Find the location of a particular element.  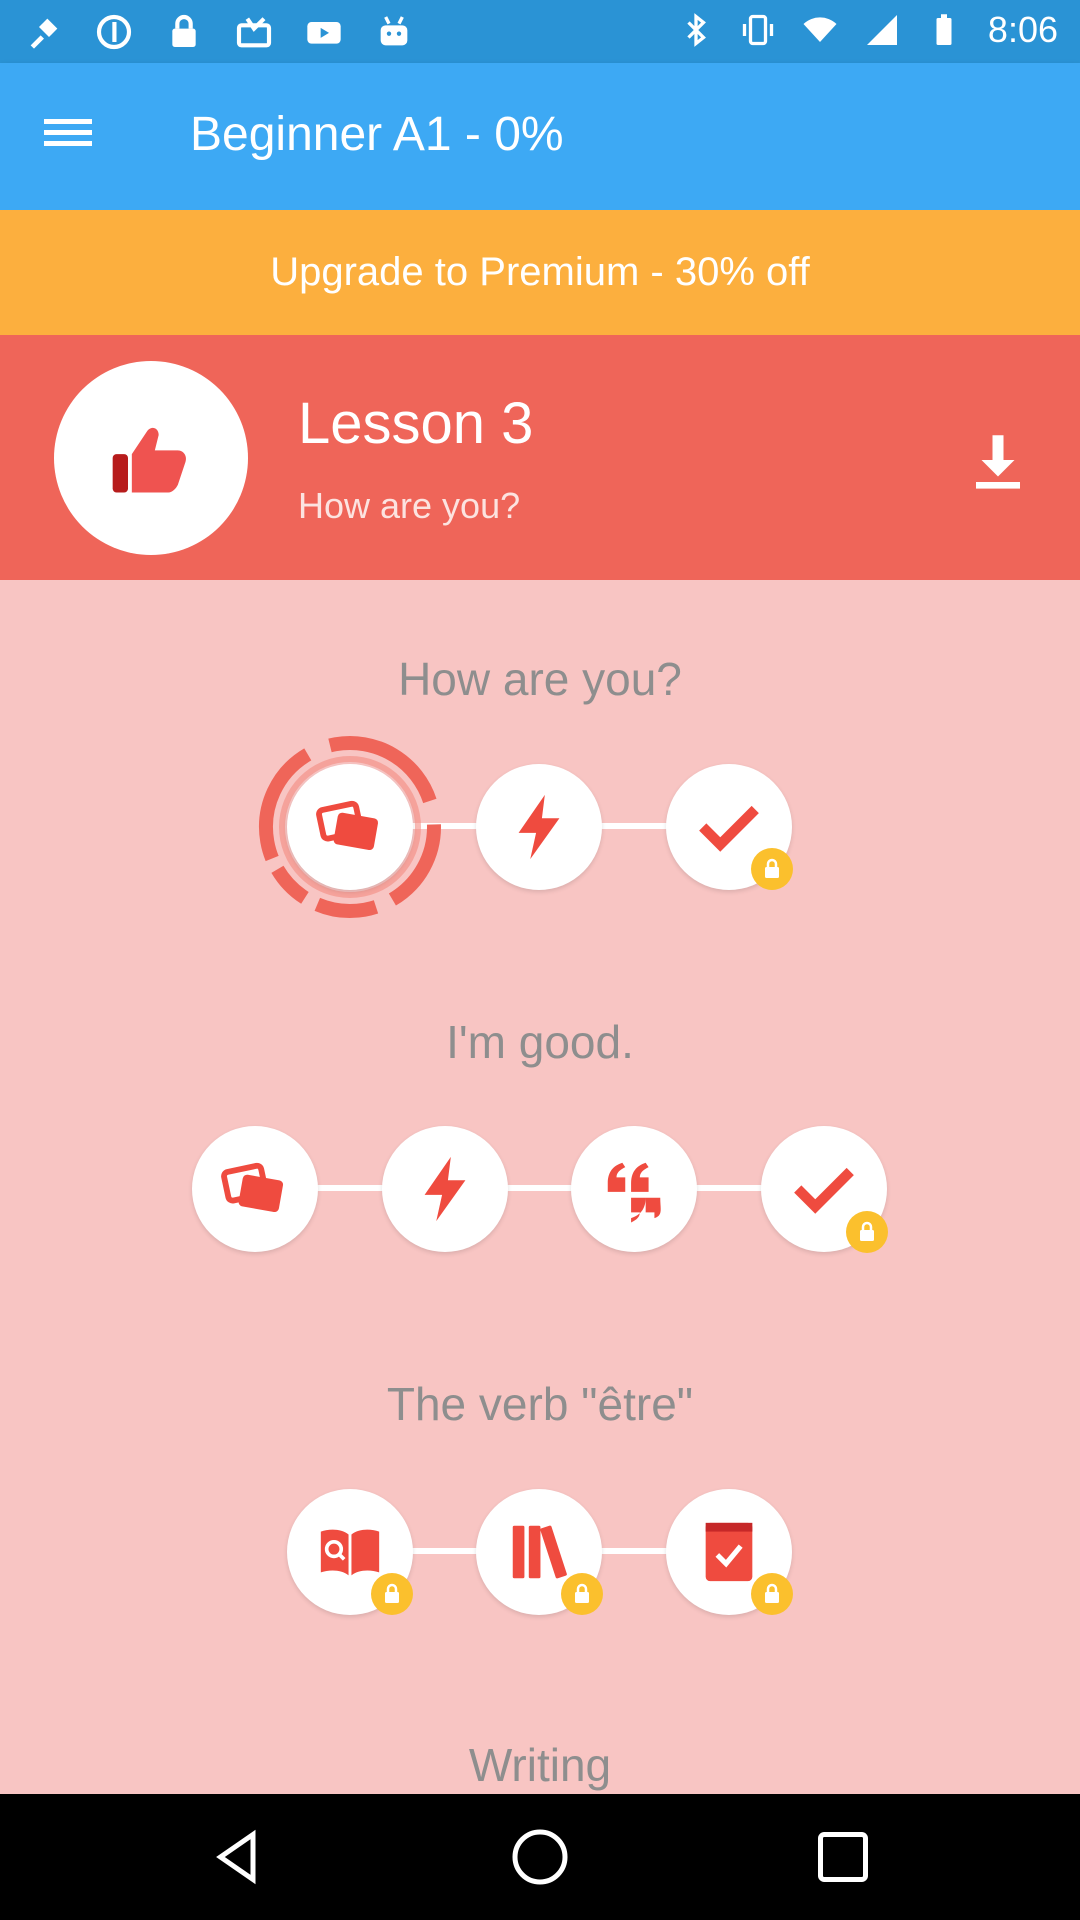

android-icon is located at coordinates (394, 31).